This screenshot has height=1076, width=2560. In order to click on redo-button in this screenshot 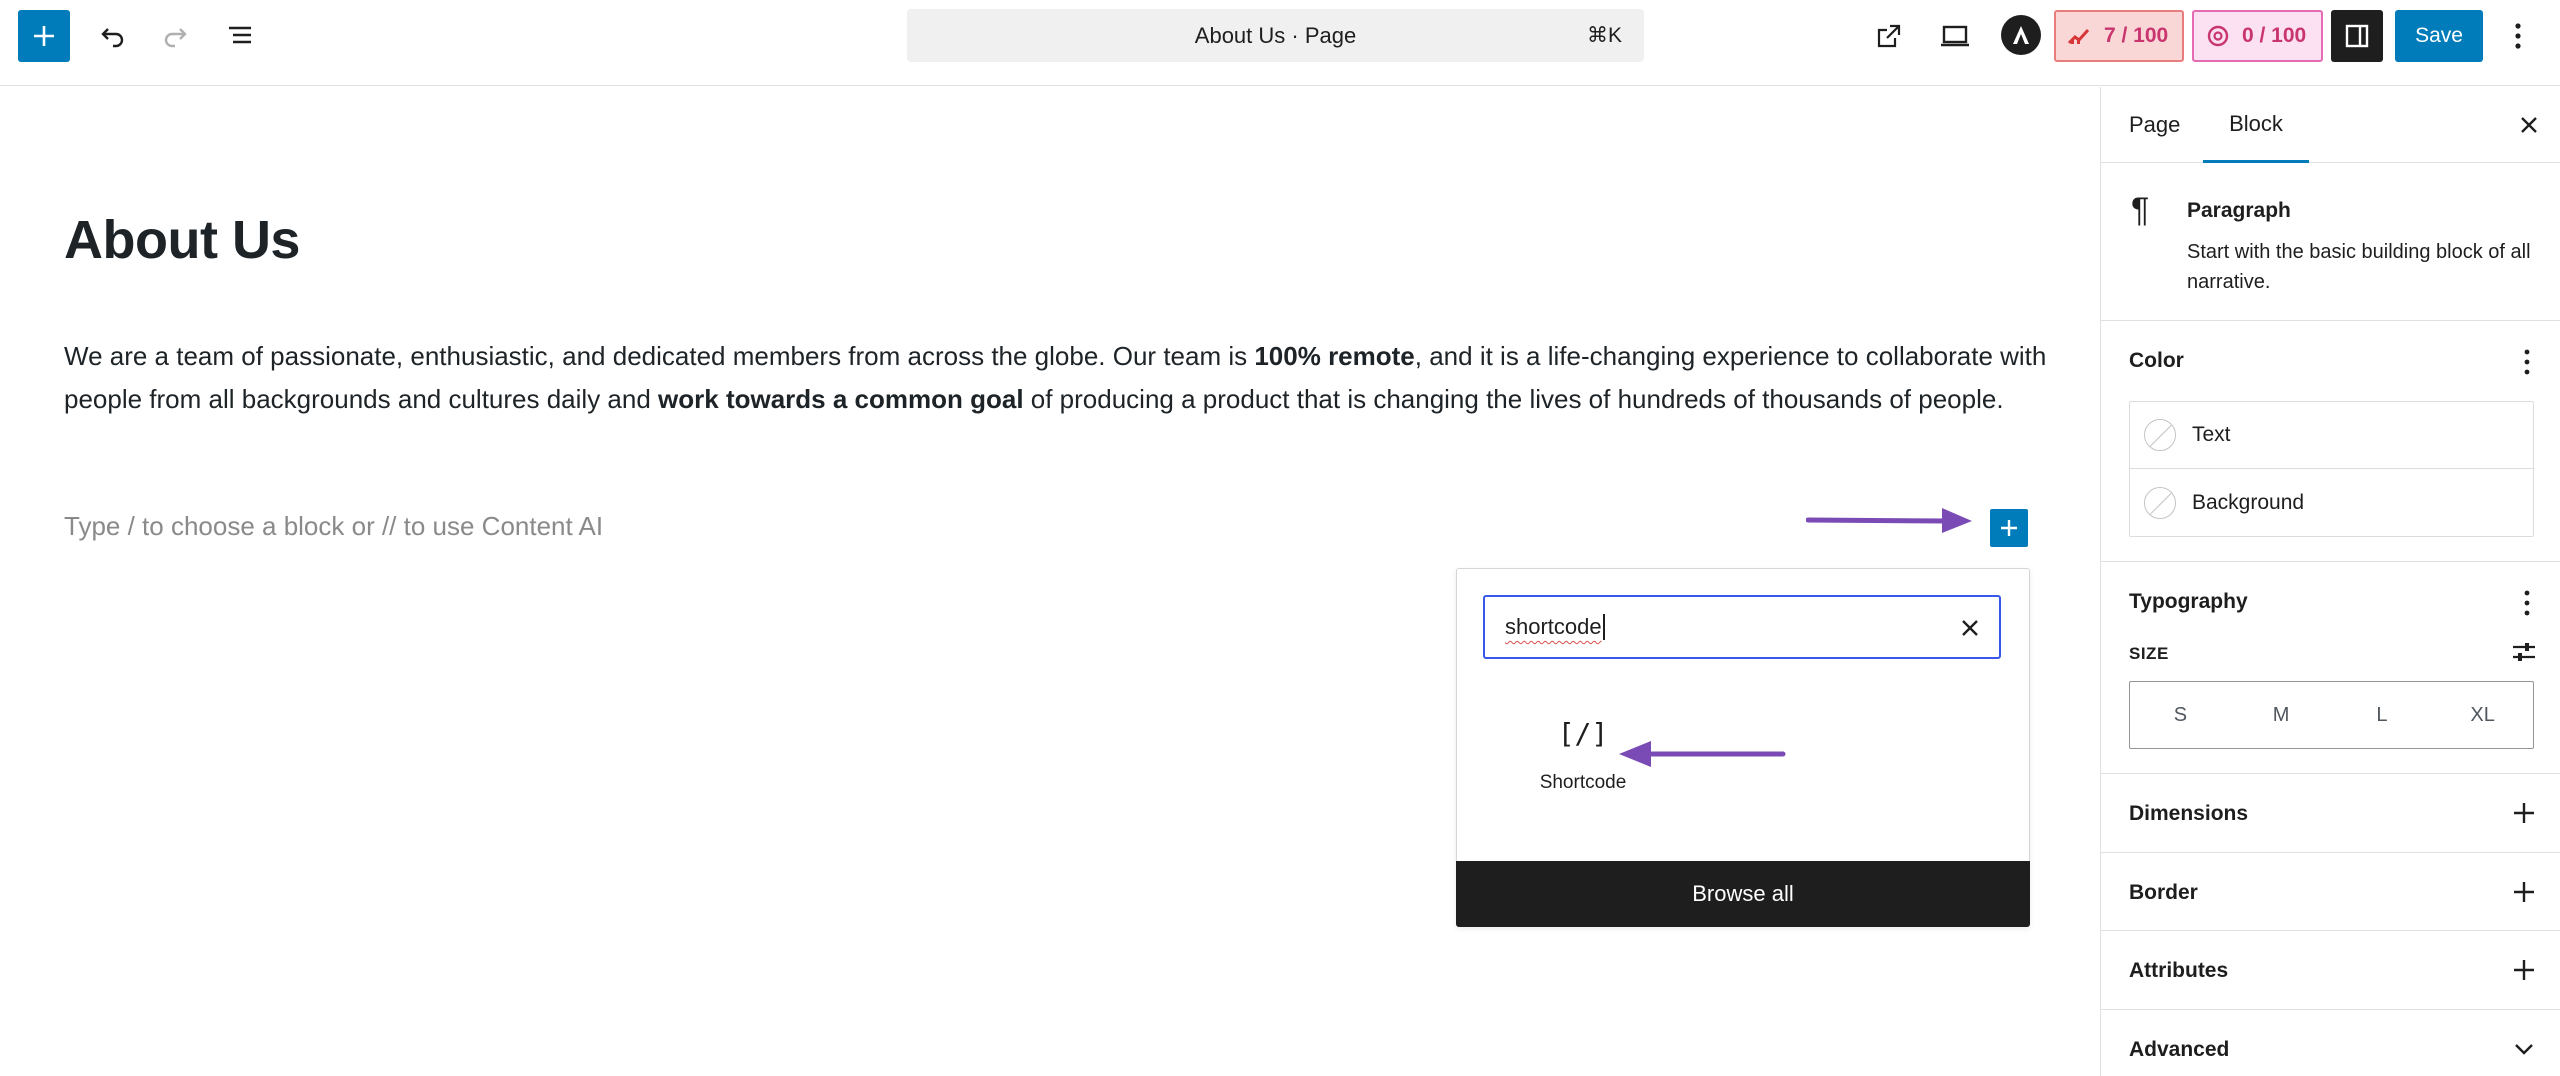, I will do `click(175, 36)`.